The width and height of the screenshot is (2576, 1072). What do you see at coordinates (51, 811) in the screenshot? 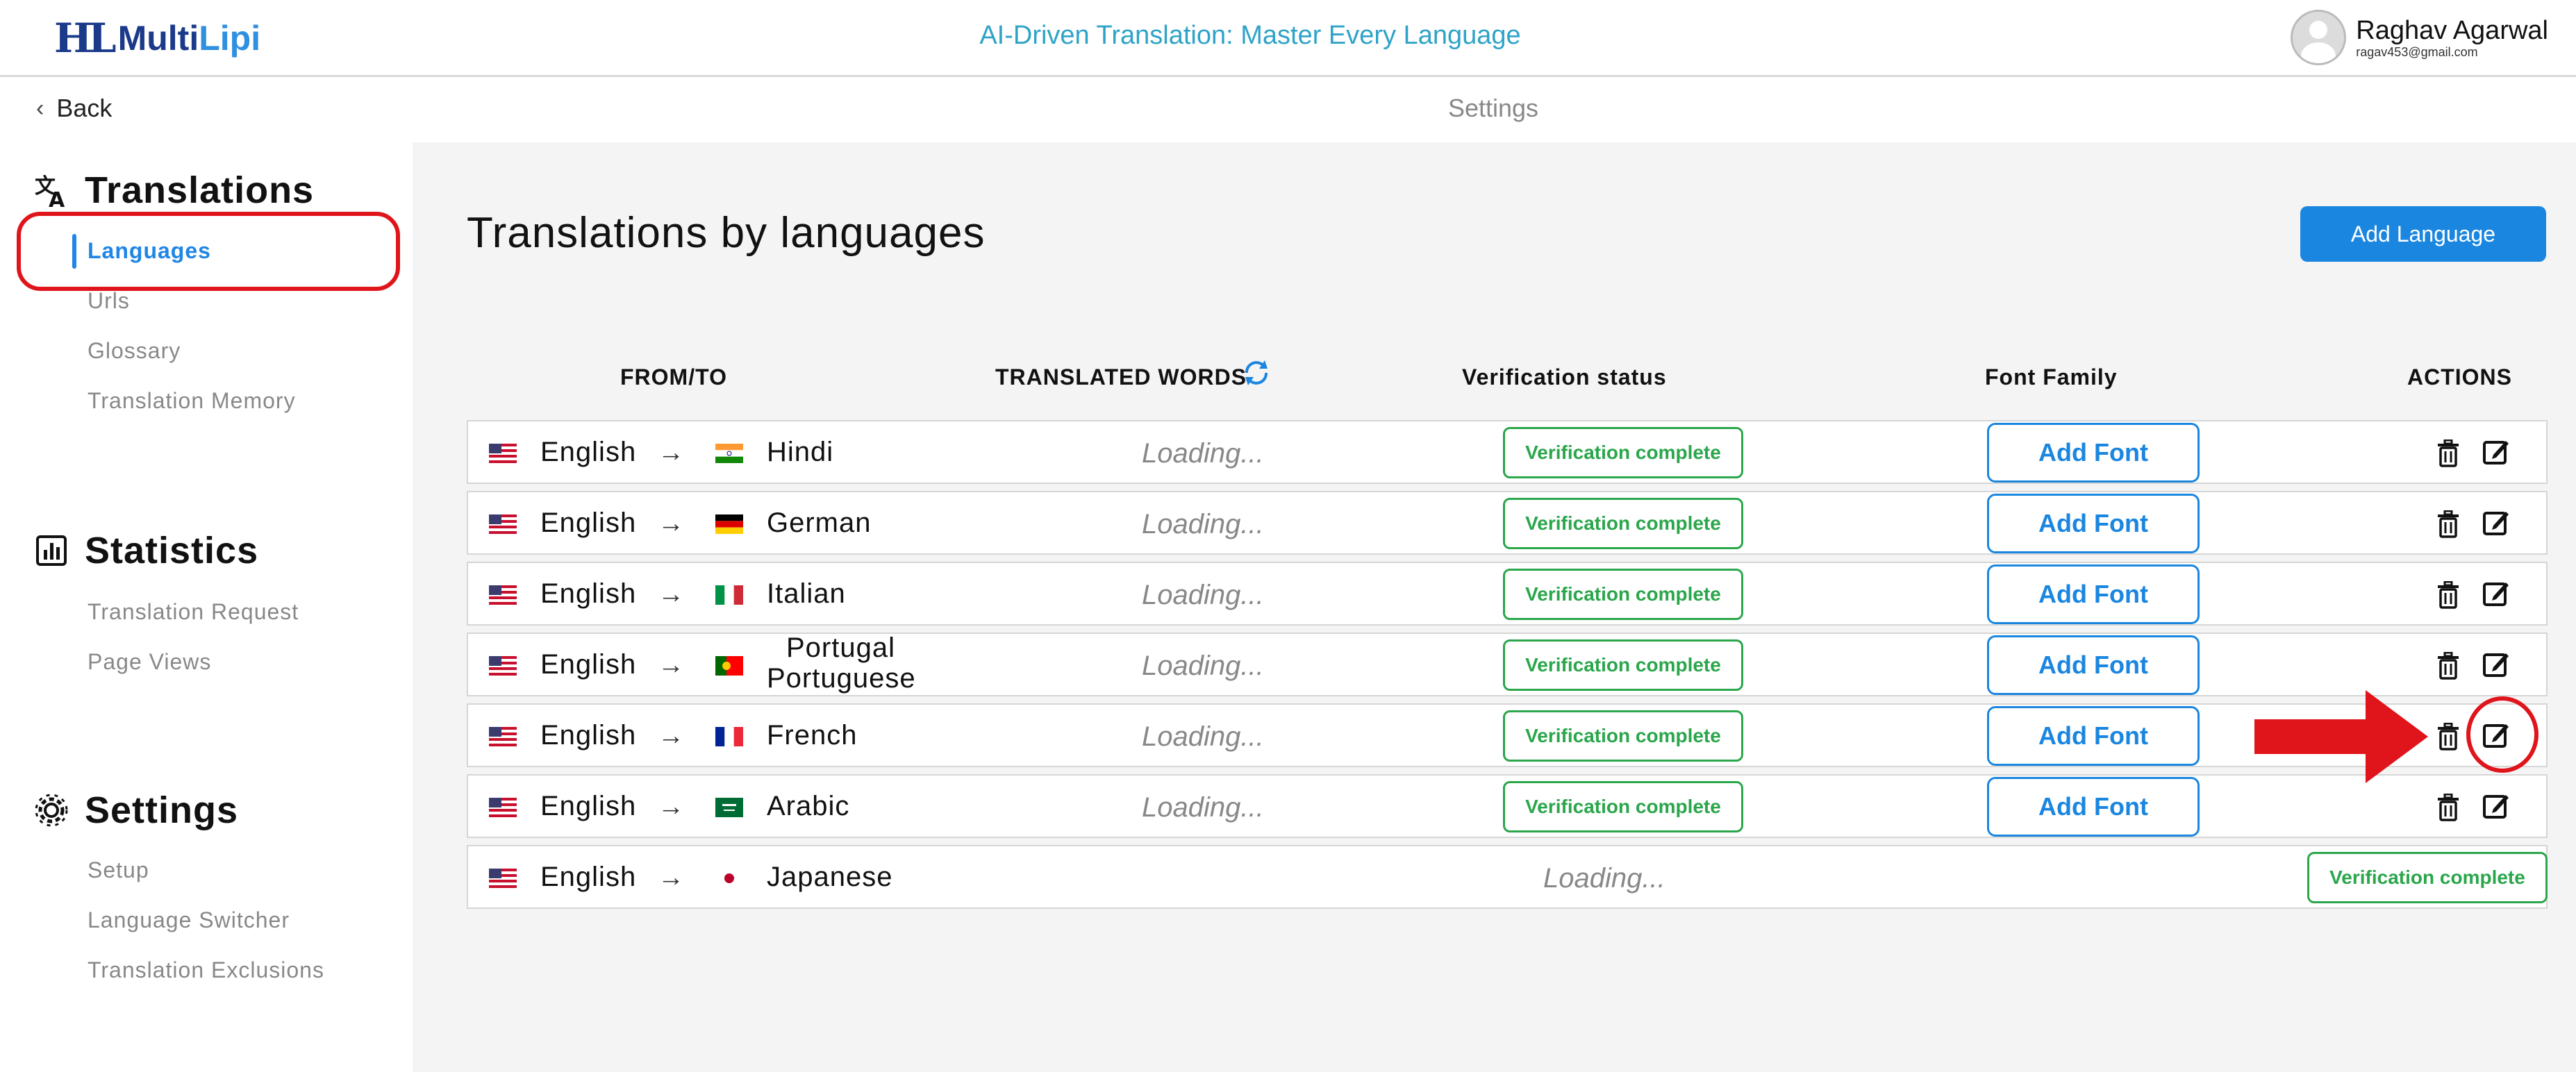
I see `settings-gear-icon` at bounding box center [51, 811].